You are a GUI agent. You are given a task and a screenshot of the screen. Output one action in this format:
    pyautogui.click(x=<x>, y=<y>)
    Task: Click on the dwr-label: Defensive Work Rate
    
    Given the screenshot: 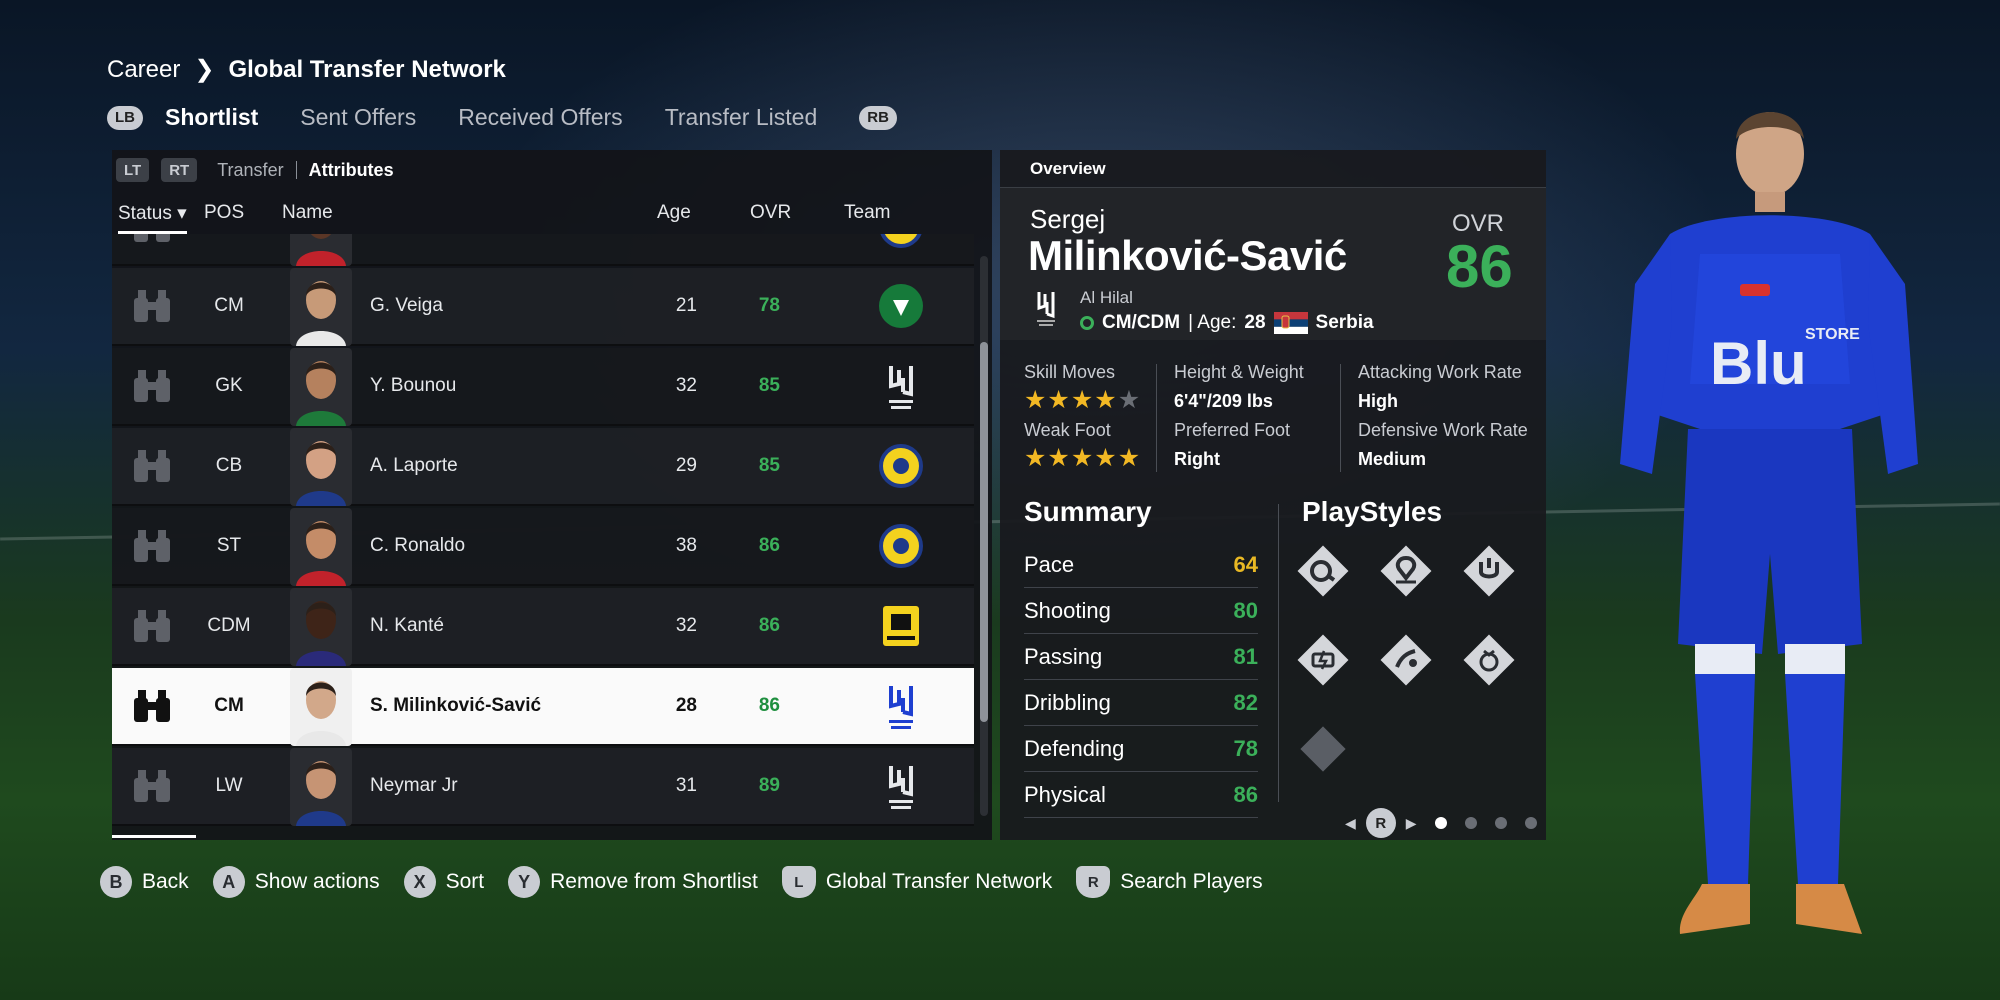 What is the action you would take?
    pyautogui.click(x=1443, y=430)
    